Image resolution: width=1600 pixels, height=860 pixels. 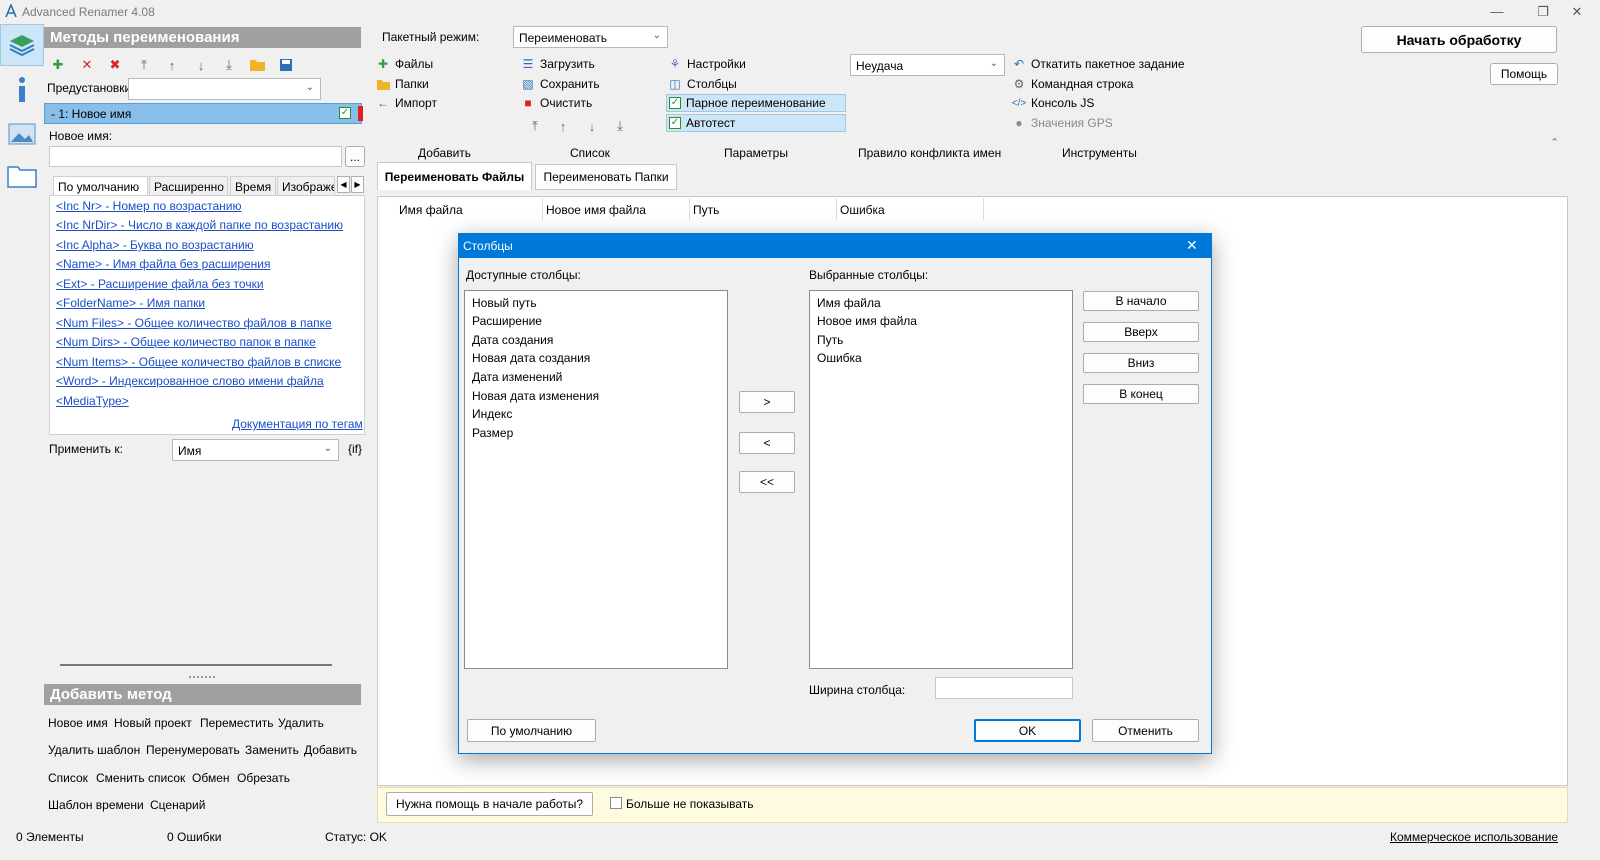 What do you see at coordinates (512, 340) in the screenshot?
I see `list-item: Дата создания` at bounding box center [512, 340].